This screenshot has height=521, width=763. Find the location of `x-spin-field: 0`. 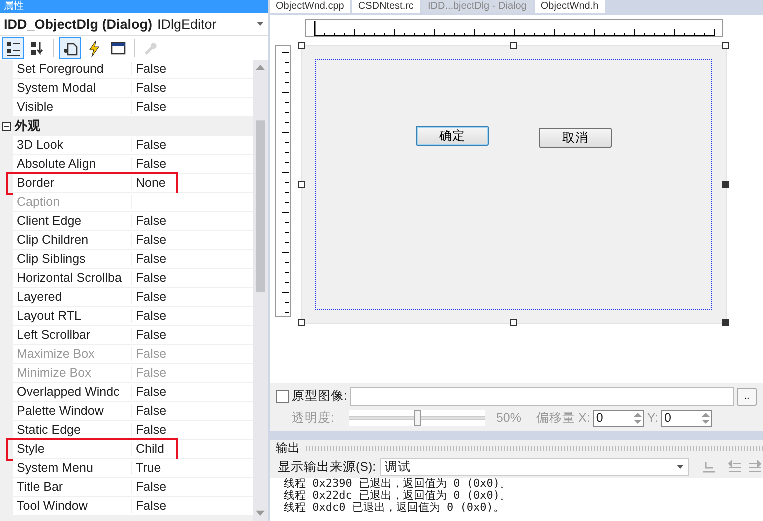

x-spin-field: 0 is located at coordinates (618, 418).